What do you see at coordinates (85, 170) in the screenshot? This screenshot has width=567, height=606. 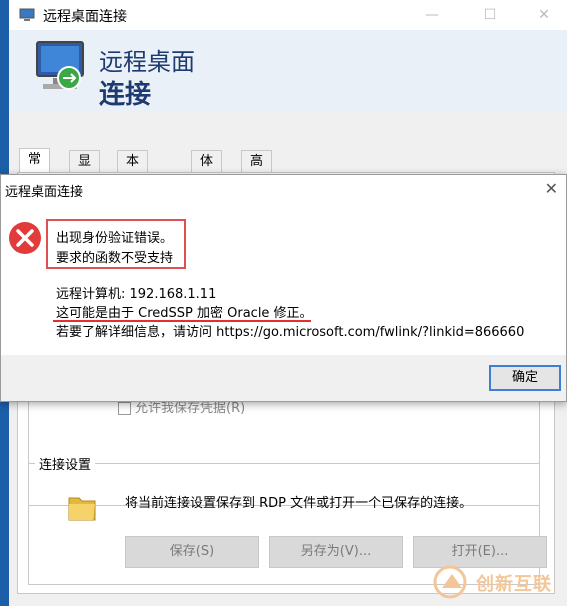 I see `tab-display: 显示` at bounding box center [85, 170].